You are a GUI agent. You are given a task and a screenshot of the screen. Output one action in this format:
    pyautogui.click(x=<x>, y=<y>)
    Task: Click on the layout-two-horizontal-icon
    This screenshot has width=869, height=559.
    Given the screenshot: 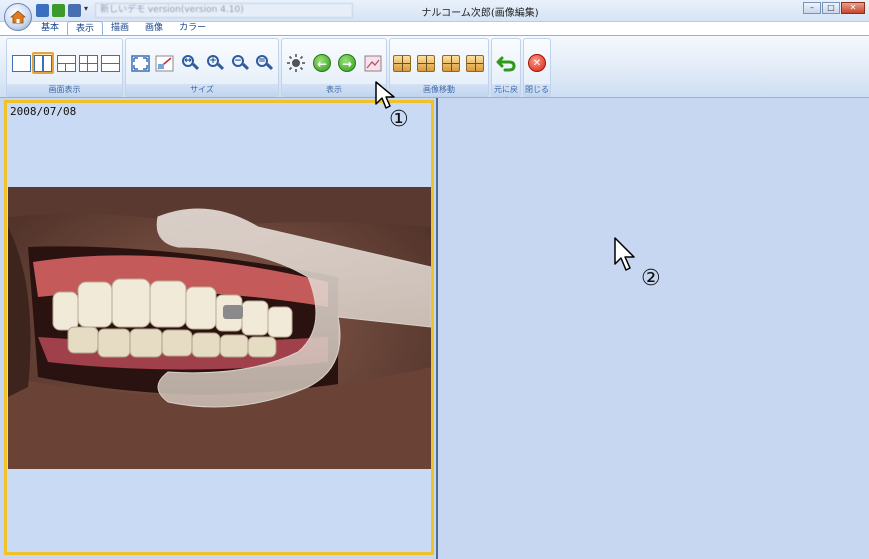 What is the action you would take?
    pyautogui.click(x=110, y=63)
    